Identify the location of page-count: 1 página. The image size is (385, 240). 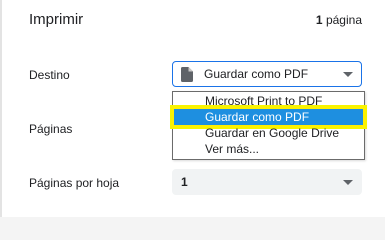
(339, 20).